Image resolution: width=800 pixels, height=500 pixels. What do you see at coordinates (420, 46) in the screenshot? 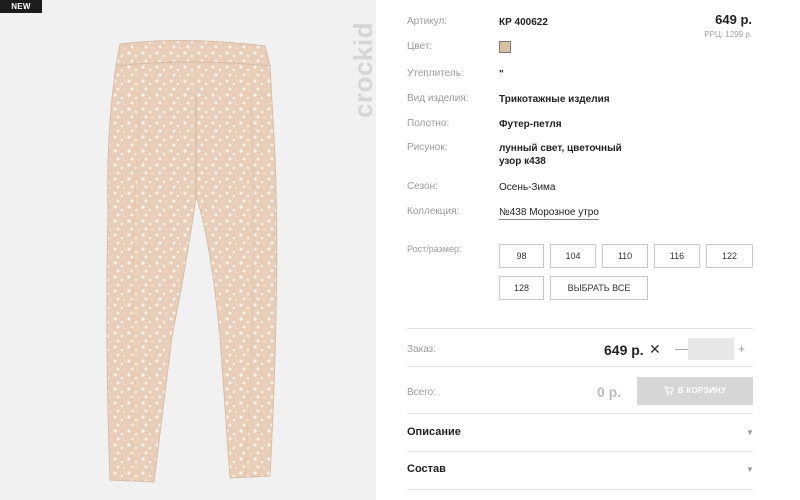
I see `color-label: Цвет:` at bounding box center [420, 46].